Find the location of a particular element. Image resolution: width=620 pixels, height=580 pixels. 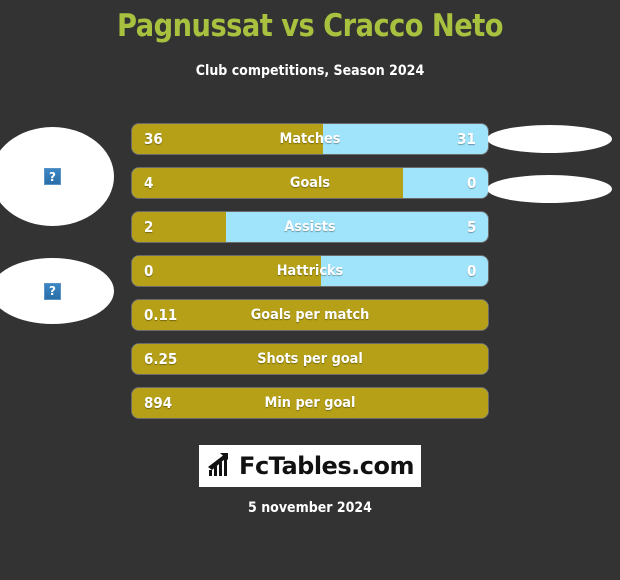

page-title: Pagnussat vs Cracco Neto is located at coordinates (310, 26).